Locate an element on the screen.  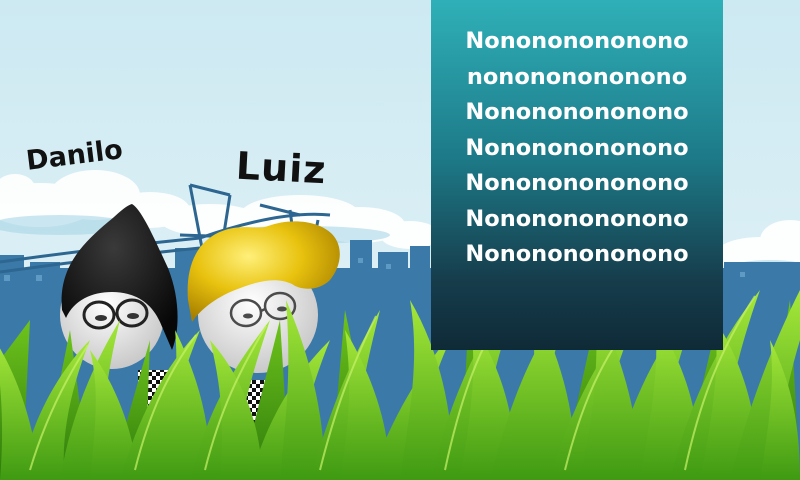
panel-line: nonononononono is located at coordinates (577, 76).